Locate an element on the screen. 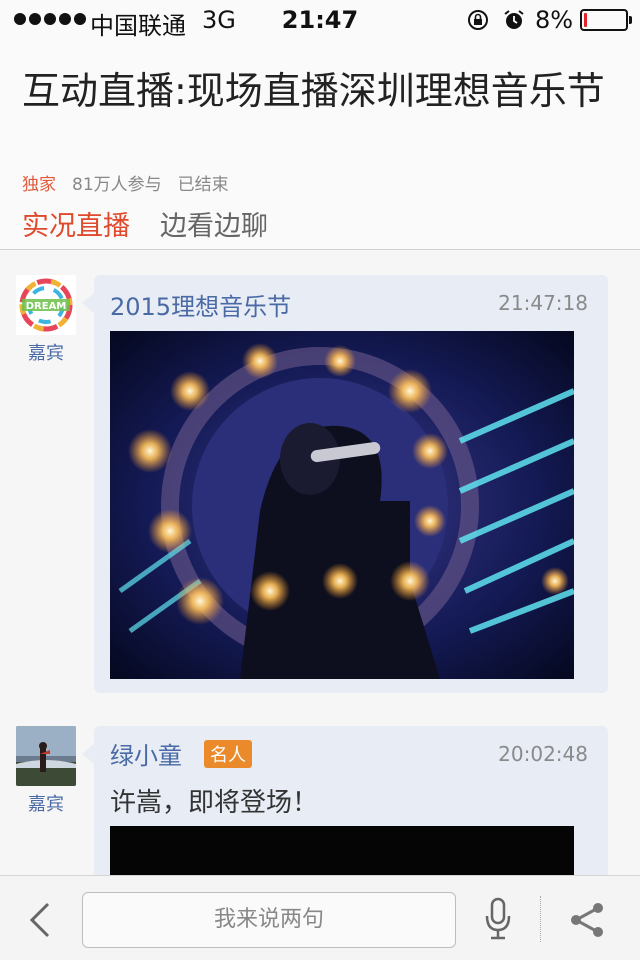  article-meta: 独家 81万人参与 已结束 is located at coordinates (125, 182).